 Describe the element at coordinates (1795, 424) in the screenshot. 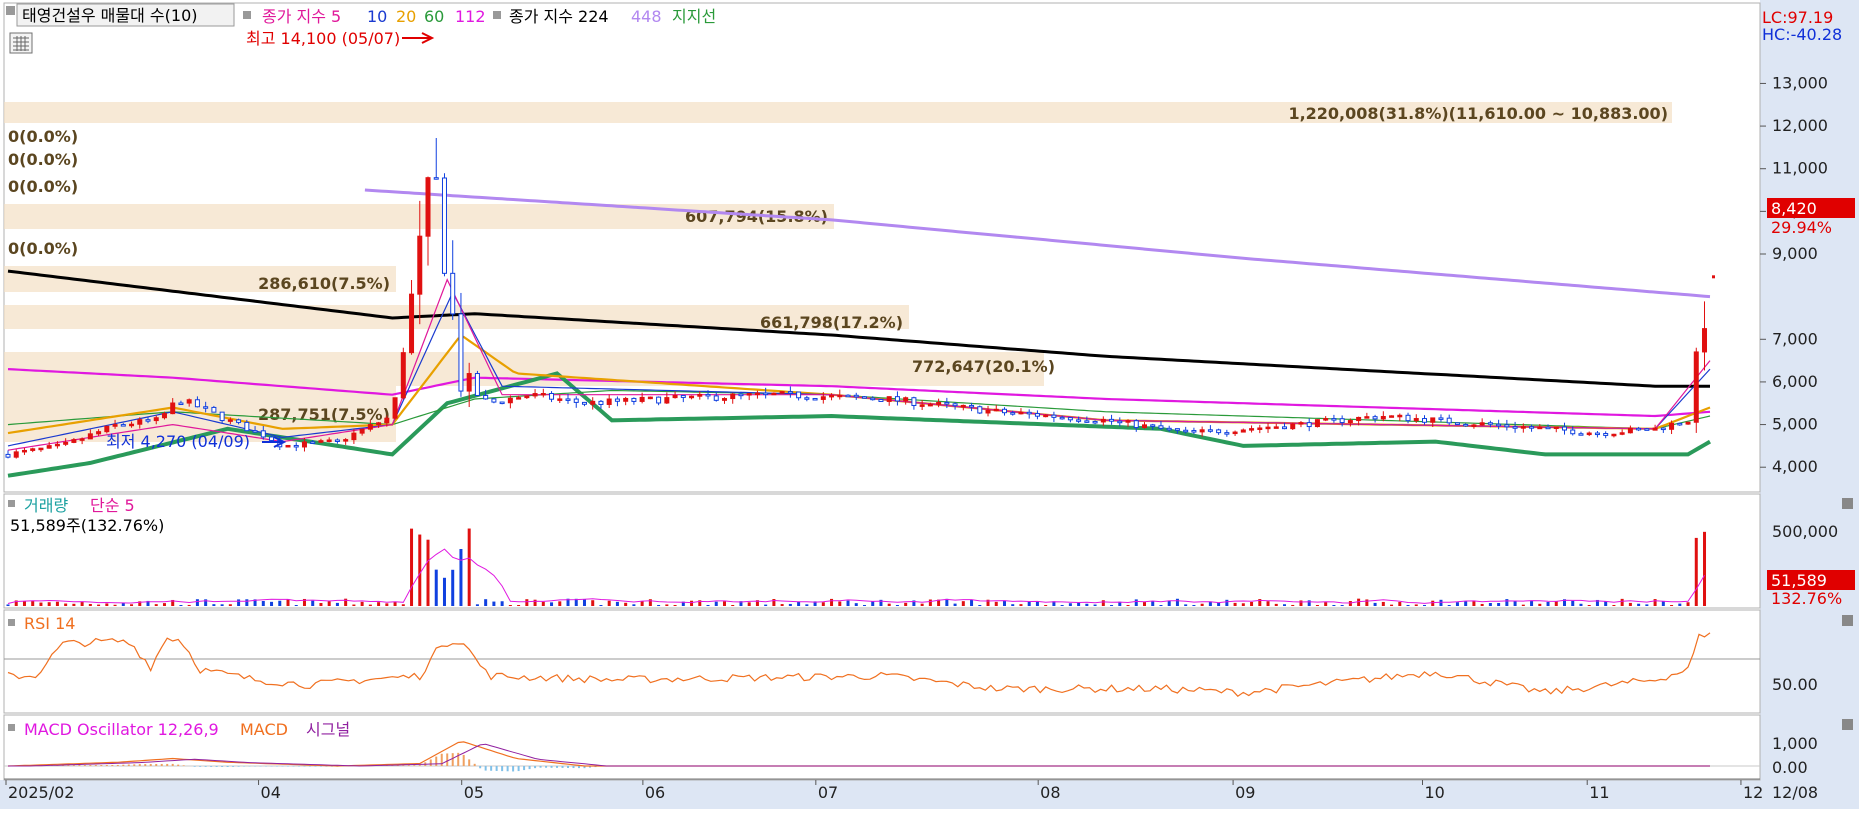

I see `y-tick-label-7: 5,000` at that location.